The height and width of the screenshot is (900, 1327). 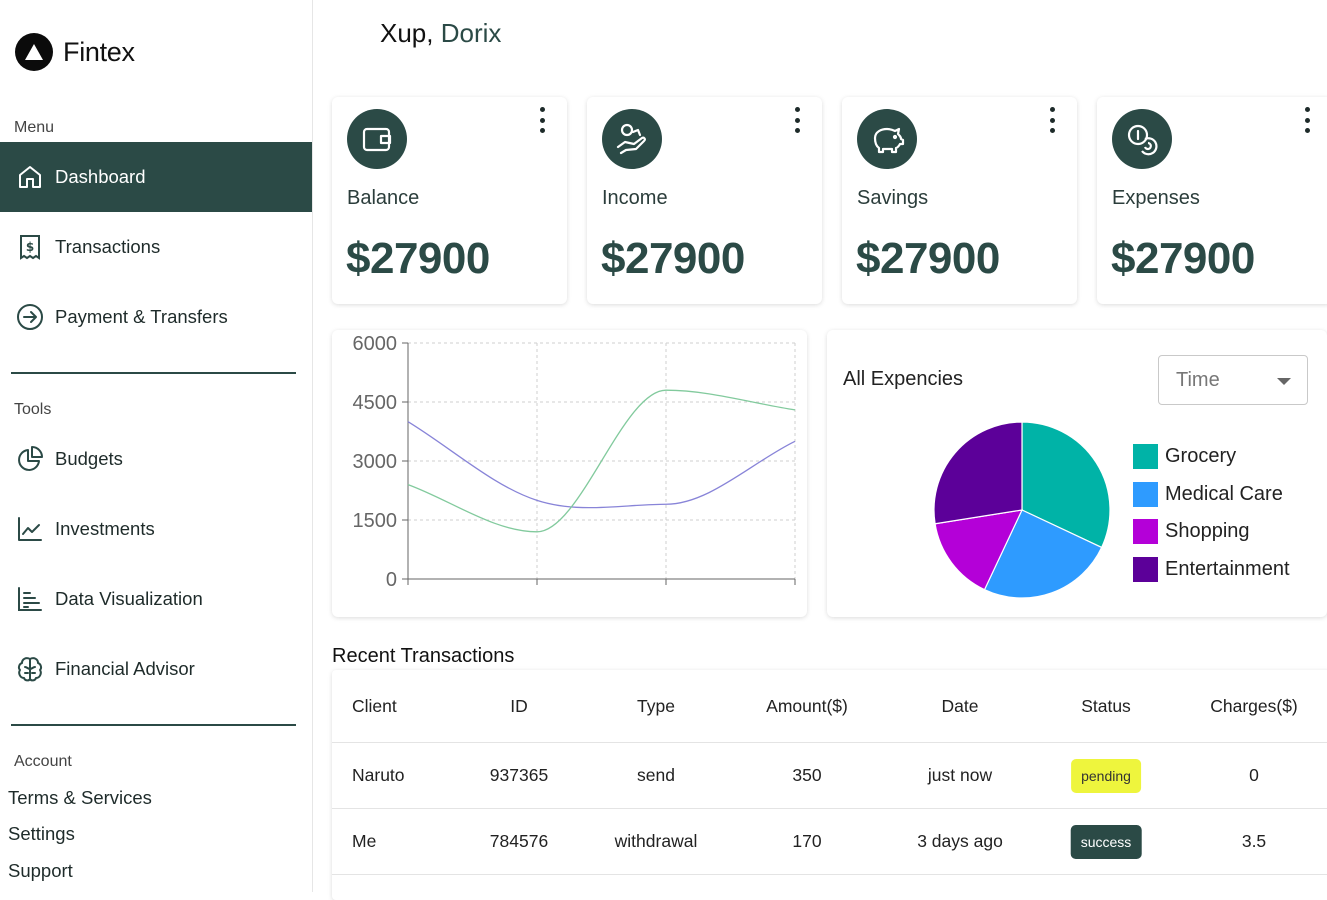 I want to click on arrow-circle-icon, so click(x=30, y=317).